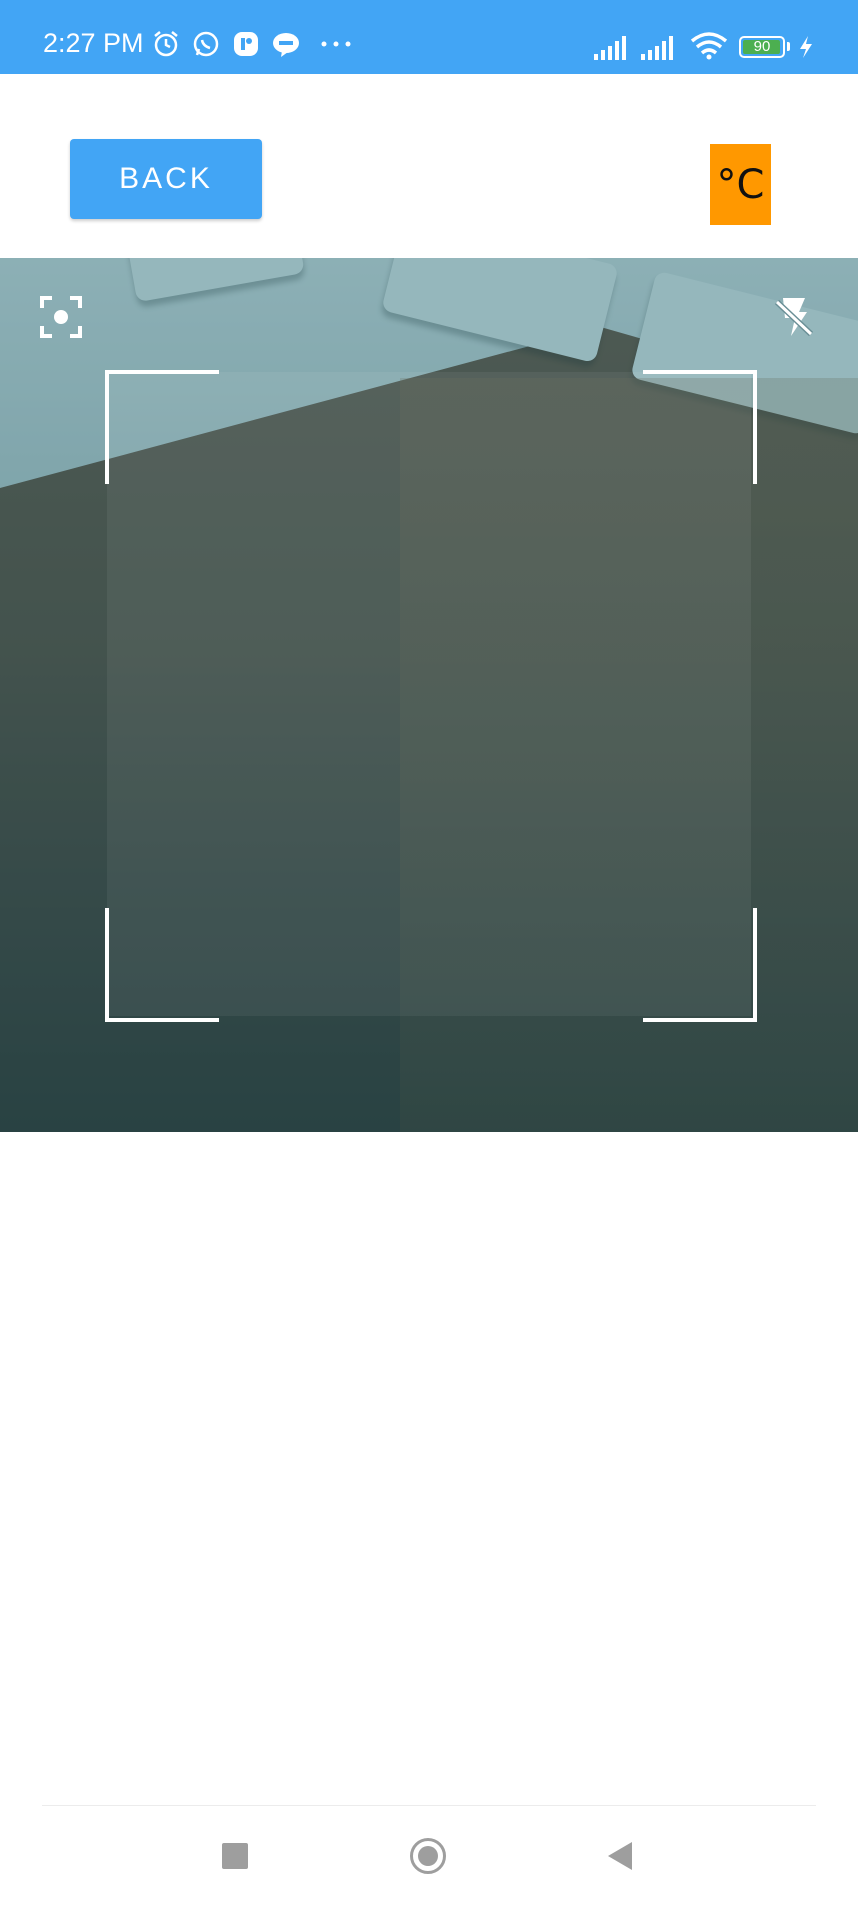 The width and height of the screenshot is (858, 1907). I want to click on focus-icon, so click(61, 317).